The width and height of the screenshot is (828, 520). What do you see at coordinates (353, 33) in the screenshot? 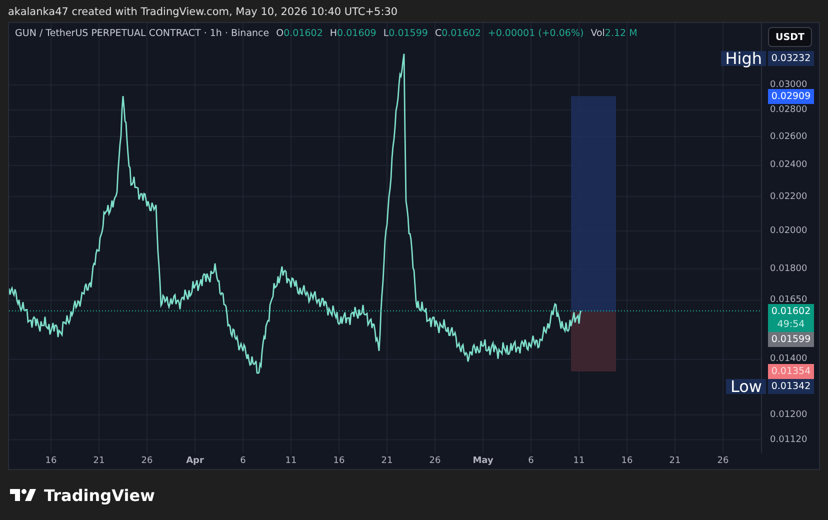
I see `ohlc-value: H0.01609` at bounding box center [353, 33].